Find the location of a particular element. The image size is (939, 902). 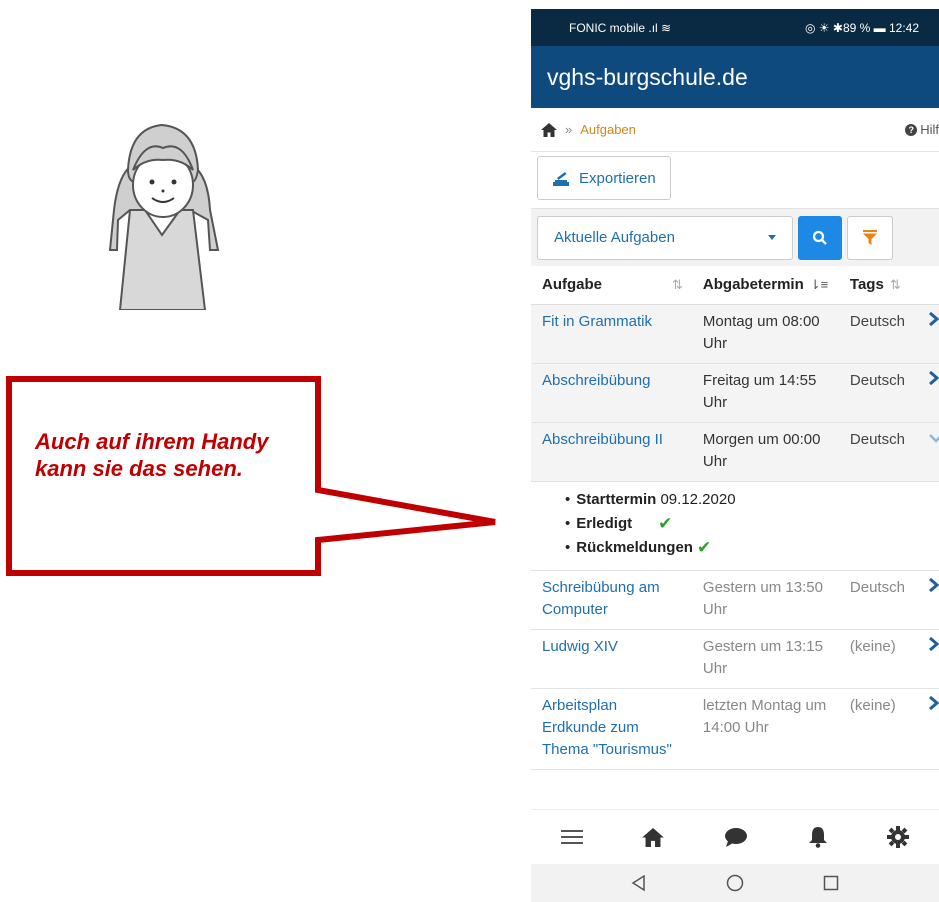

filter-bar: Aktuelle Aufgaben is located at coordinates (735, 237).